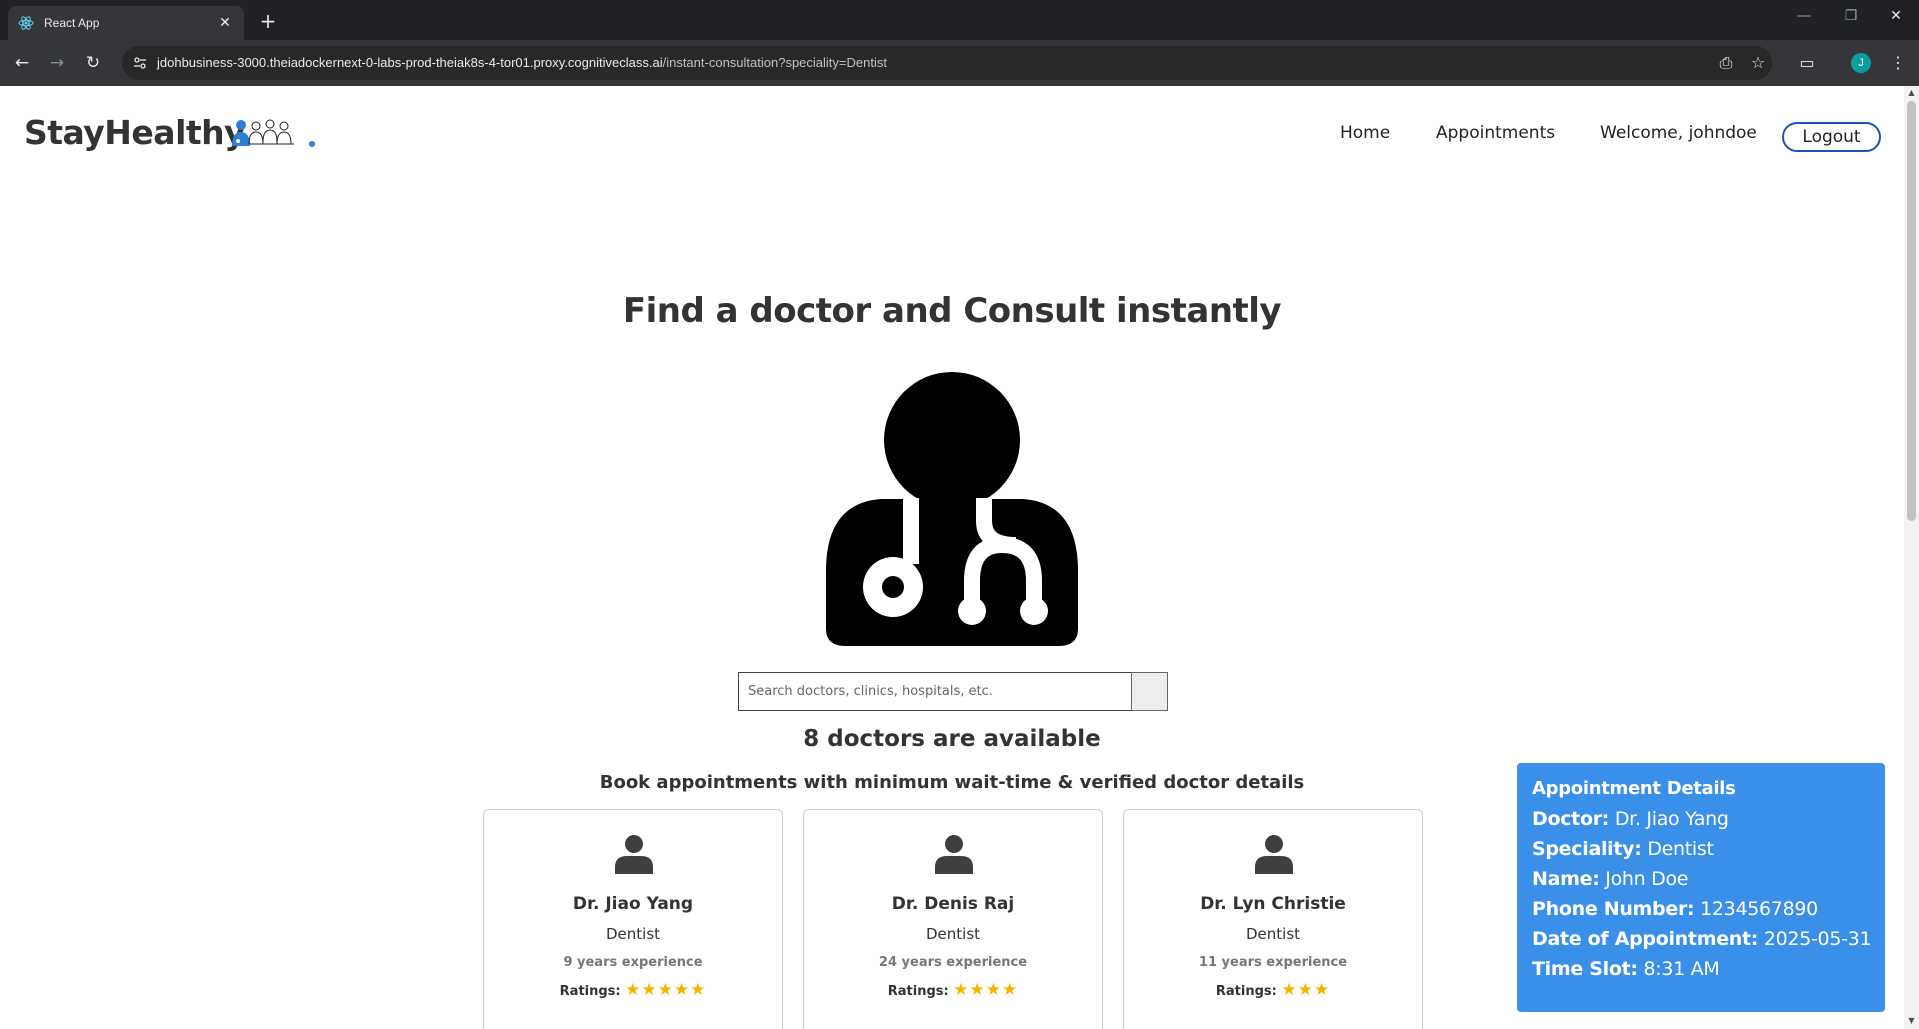  What do you see at coordinates (633, 904) in the screenshot?
I see `doctor-name: Dr. Jiao Yang` at bounding box center [633, 904].